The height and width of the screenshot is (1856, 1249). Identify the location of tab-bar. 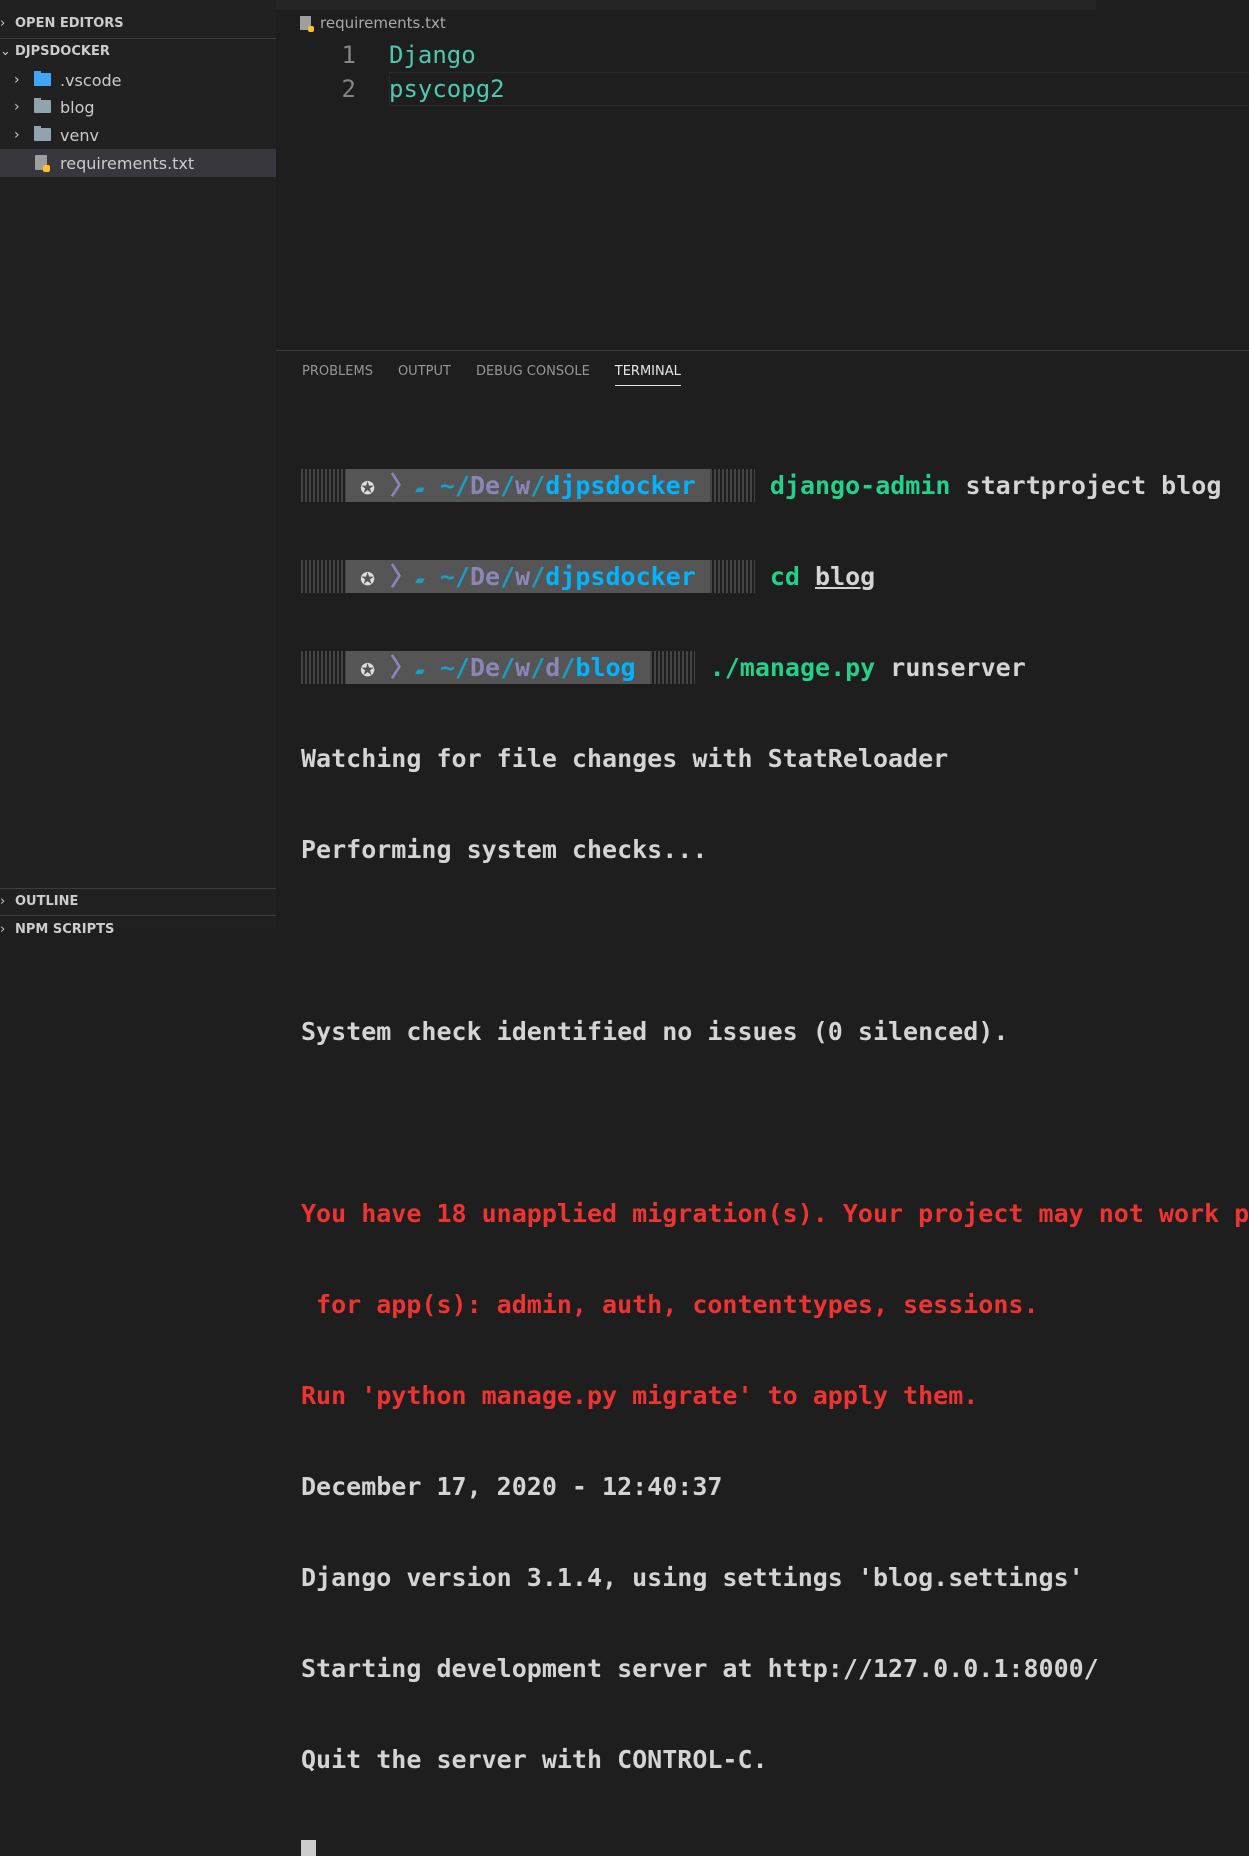
(762, 5).